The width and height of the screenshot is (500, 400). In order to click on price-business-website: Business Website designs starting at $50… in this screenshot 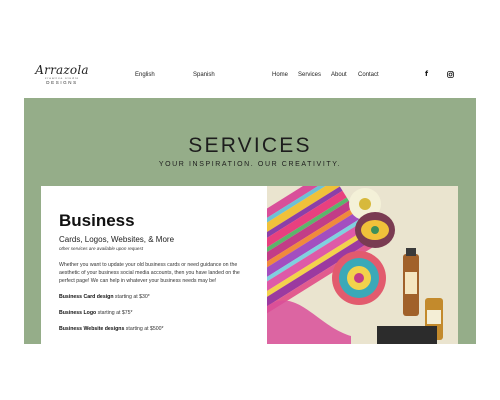, I will do `click(158, 329)`.